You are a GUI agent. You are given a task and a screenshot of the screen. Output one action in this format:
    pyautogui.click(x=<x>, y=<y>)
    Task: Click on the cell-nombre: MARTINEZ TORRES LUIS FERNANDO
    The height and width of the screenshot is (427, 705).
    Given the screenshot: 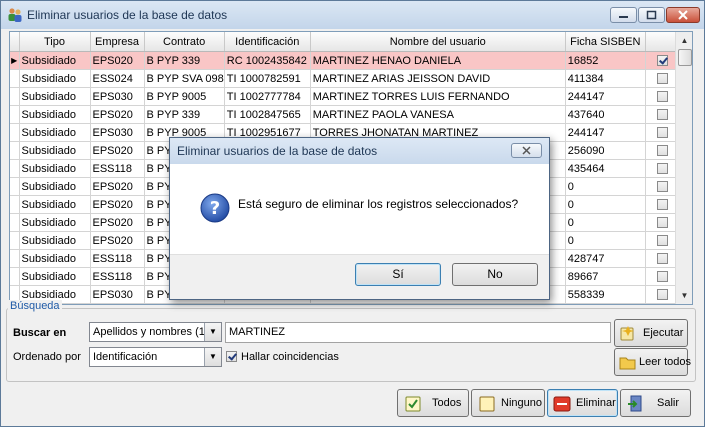 What is the action you would take?
    pyautogui.click(x=438, y=96)
    